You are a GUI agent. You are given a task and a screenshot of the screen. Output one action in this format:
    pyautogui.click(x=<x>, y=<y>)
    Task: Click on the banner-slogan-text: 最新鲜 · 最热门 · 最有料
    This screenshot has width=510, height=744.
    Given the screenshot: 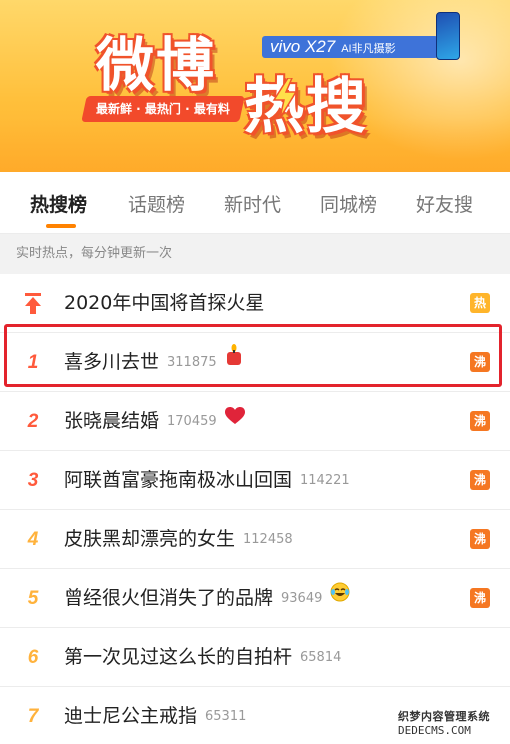 What is the action you would take?
    pyautogui.click(x=163, y=109)
    